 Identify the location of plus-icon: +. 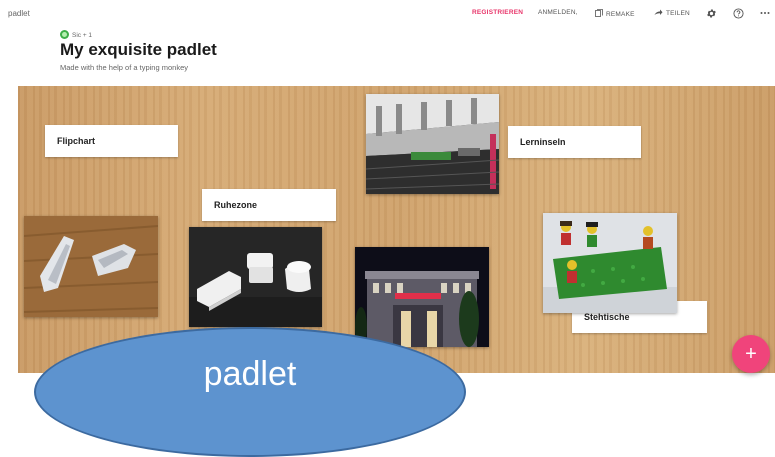
(751, 354).